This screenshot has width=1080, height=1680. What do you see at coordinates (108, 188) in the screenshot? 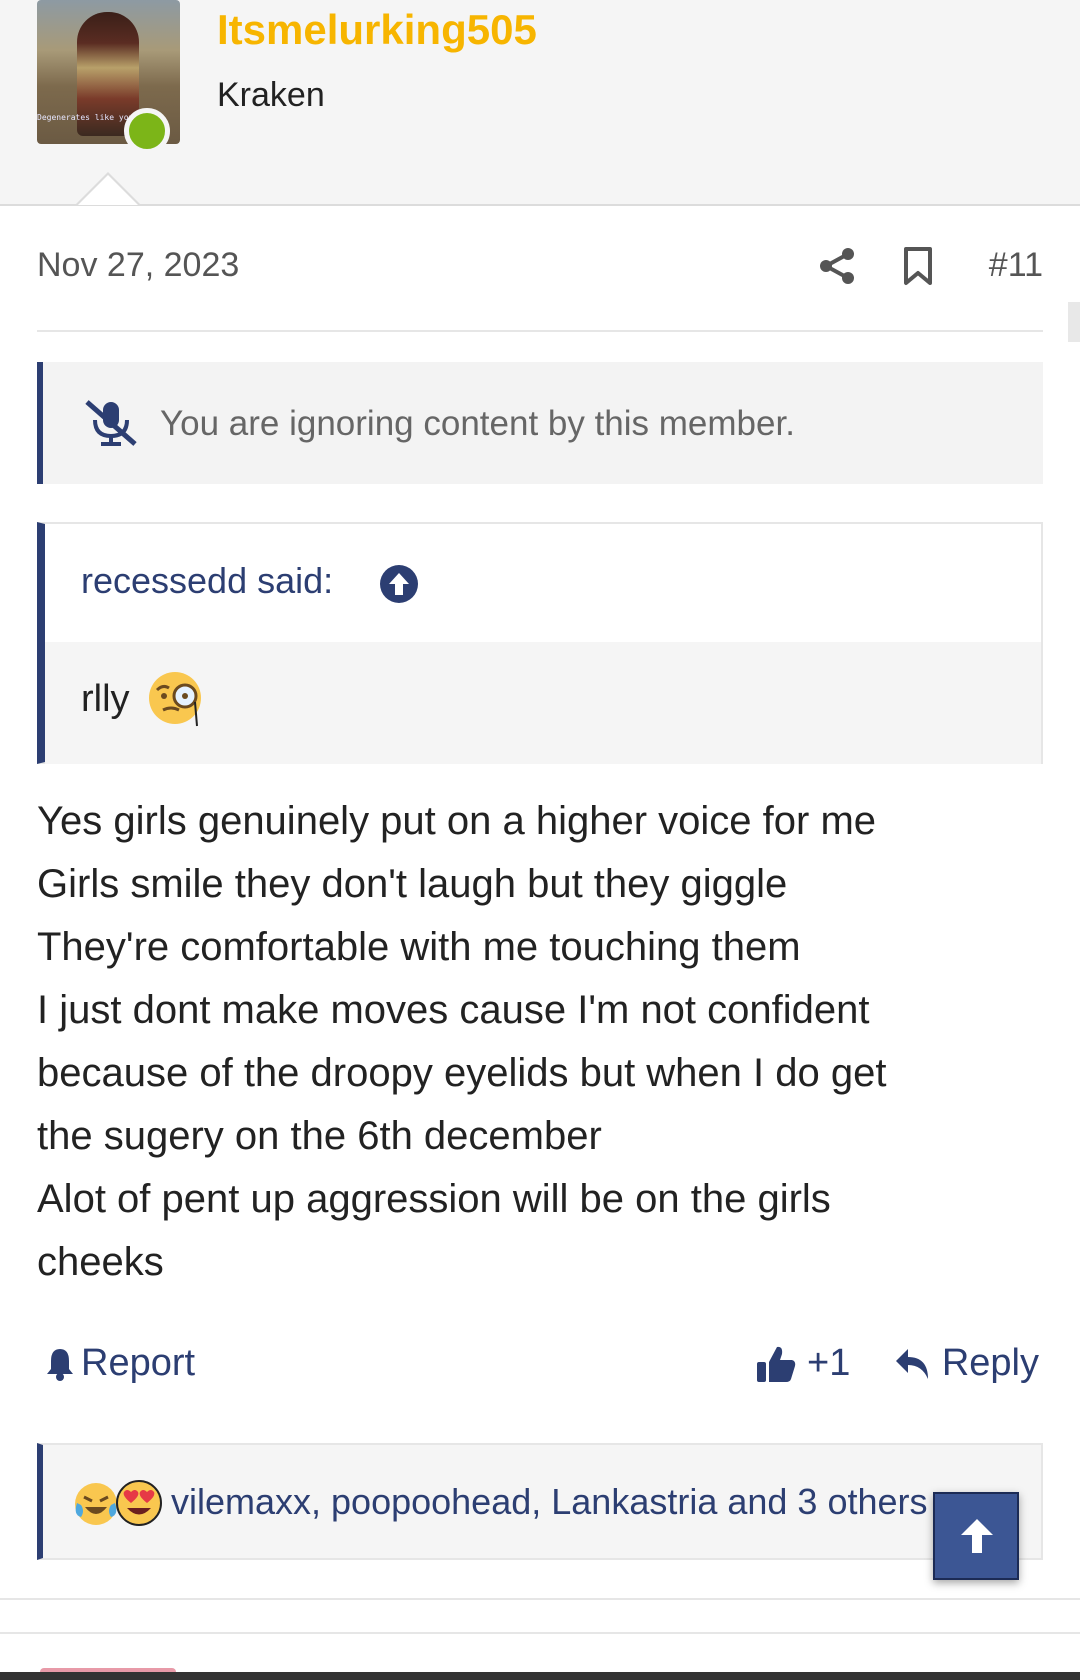
I see `header-caret` at bounding box center [108, 188].